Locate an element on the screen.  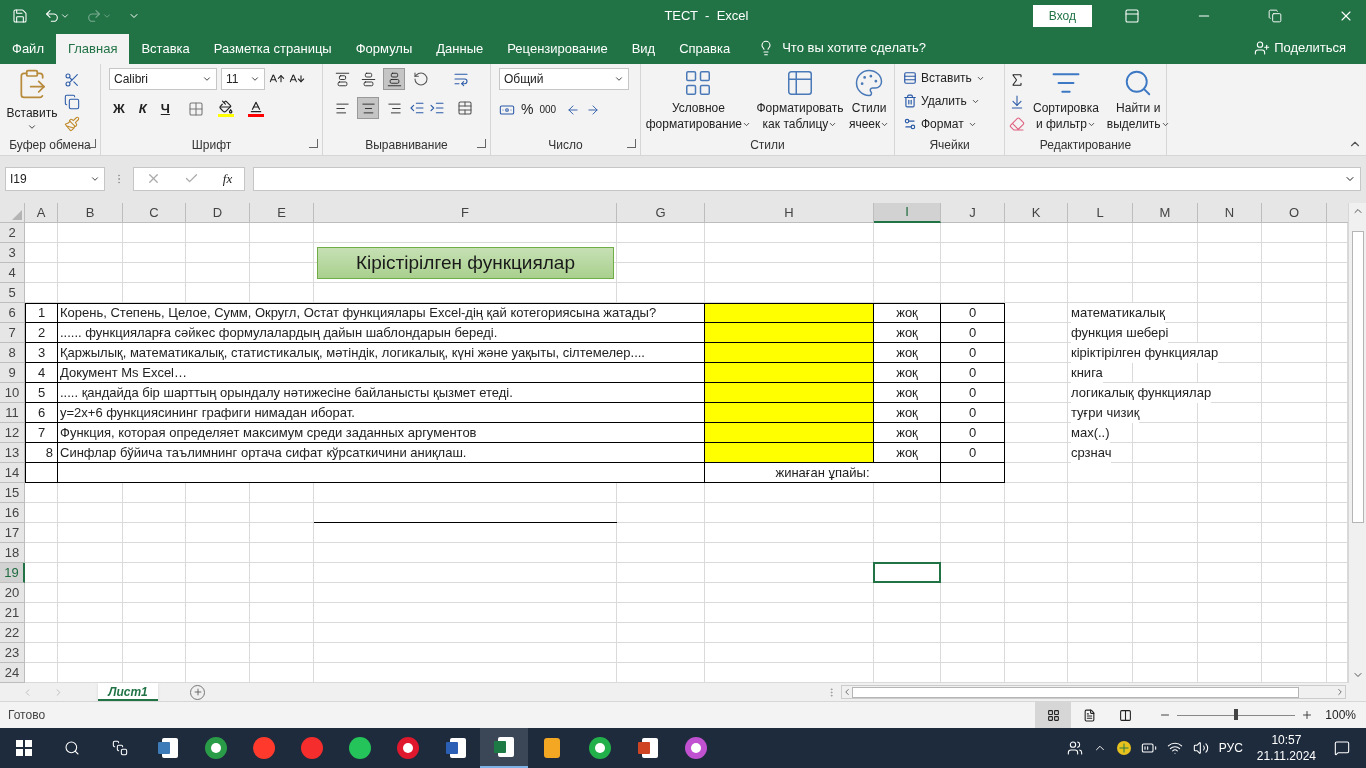
clock: 10:57 21.11.2024 is located at coordinates (1286, 748).